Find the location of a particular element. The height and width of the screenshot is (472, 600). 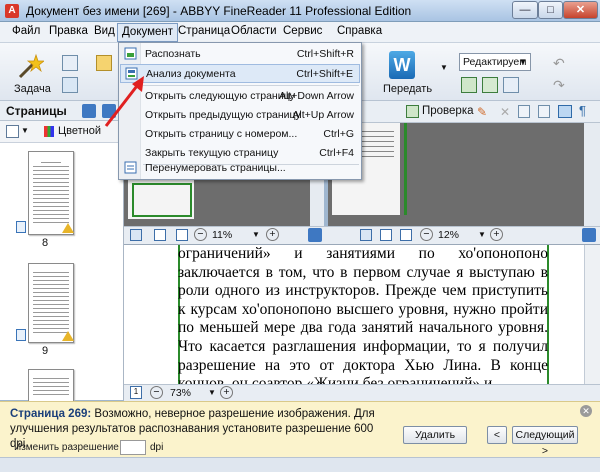

image-zoom-bar: − 11% ▼ + is located at coordinates (226, 235).